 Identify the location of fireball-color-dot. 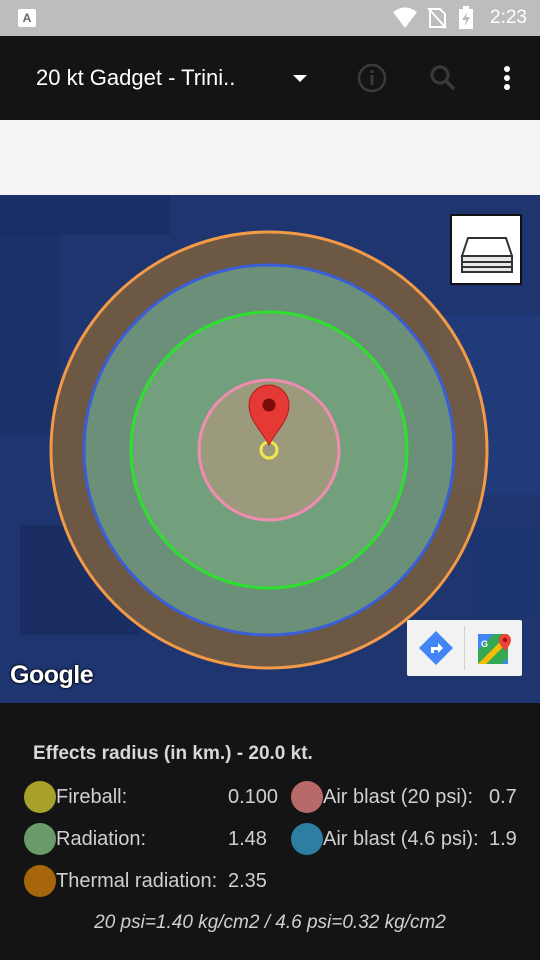
(40, 797).